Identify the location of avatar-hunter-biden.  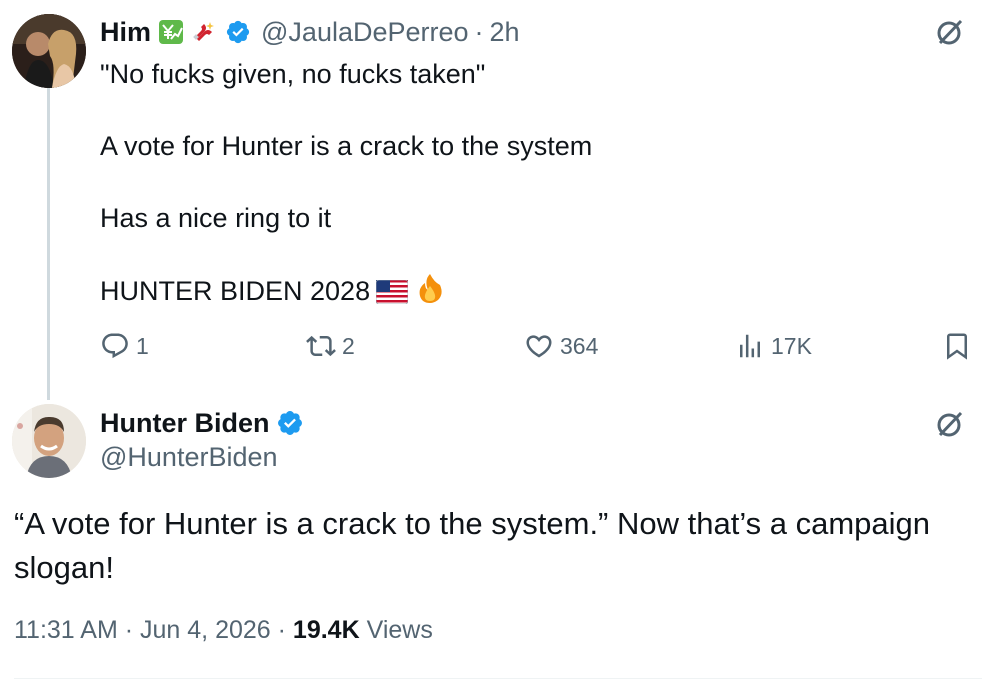
(49, 441).